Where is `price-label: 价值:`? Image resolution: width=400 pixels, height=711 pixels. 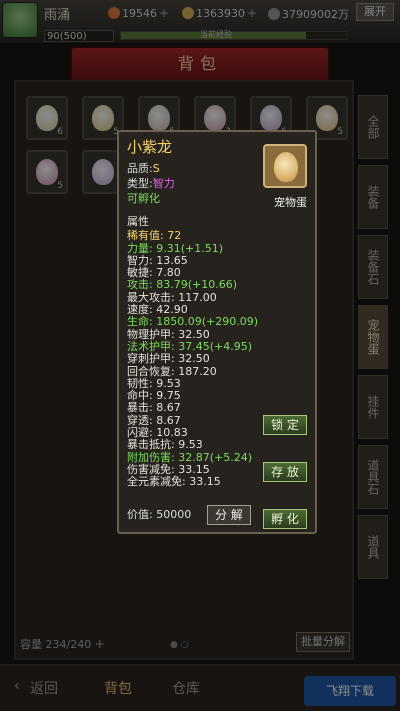 price-label: 价值: is located at coordinates (140, 514).